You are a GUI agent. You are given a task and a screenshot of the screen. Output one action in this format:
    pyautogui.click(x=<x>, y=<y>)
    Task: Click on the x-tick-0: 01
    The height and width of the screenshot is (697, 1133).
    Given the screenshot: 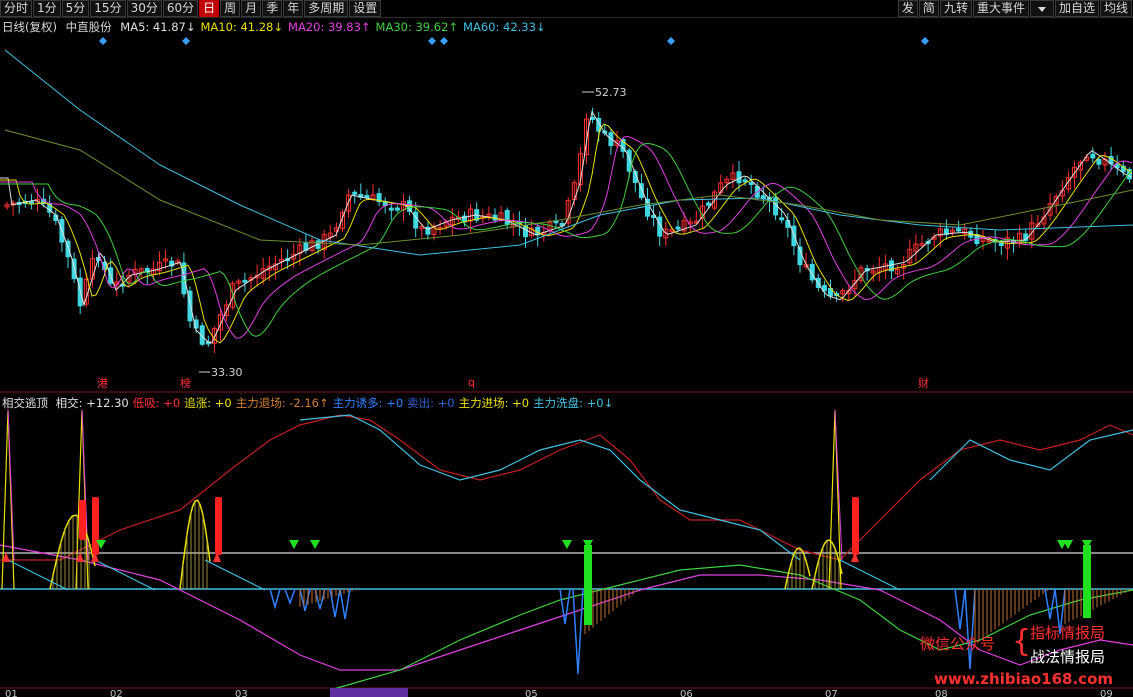 What is the action you would take?
    pyautogui.click(x=11, y=693)
    